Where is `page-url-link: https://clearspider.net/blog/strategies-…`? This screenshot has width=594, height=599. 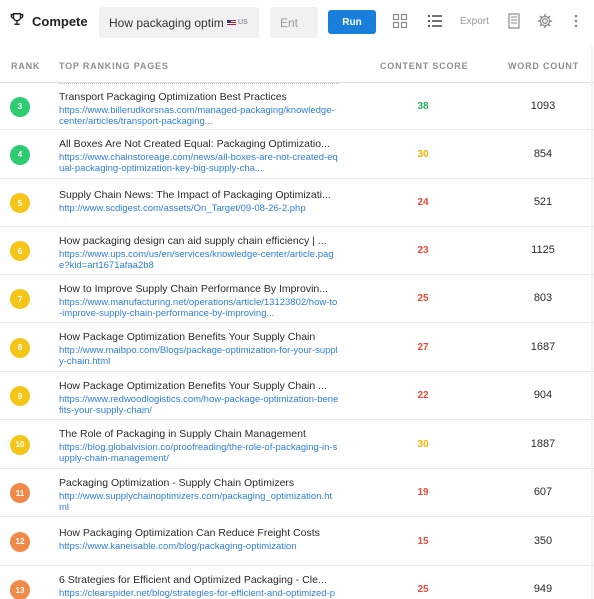
page-url-link: https://clearspider.net/blog/strategies-… is located at coordinates (199, 593).